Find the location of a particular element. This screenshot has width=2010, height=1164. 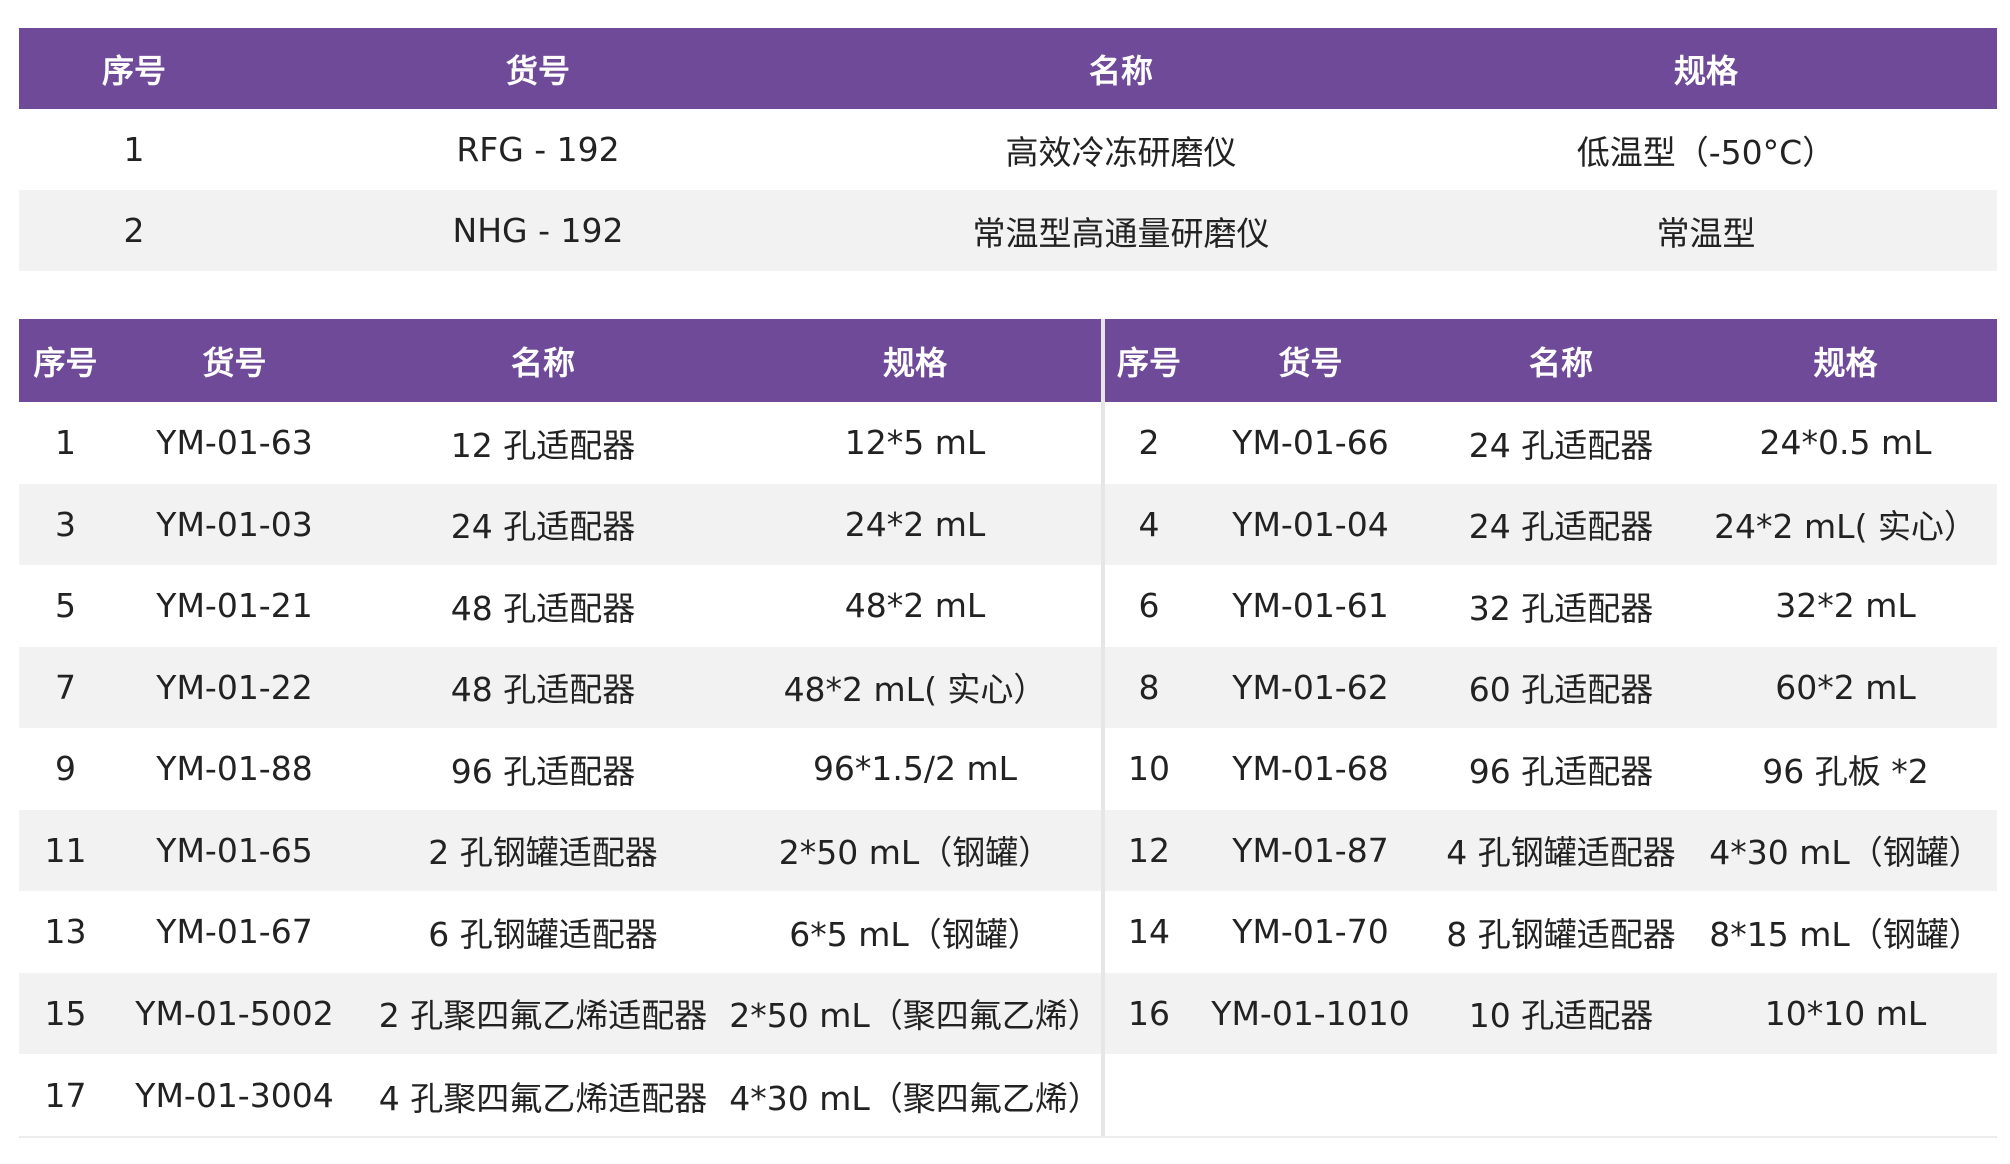

cell-spec: 96 孔板 *2 is located at coordinates (1845, 771).